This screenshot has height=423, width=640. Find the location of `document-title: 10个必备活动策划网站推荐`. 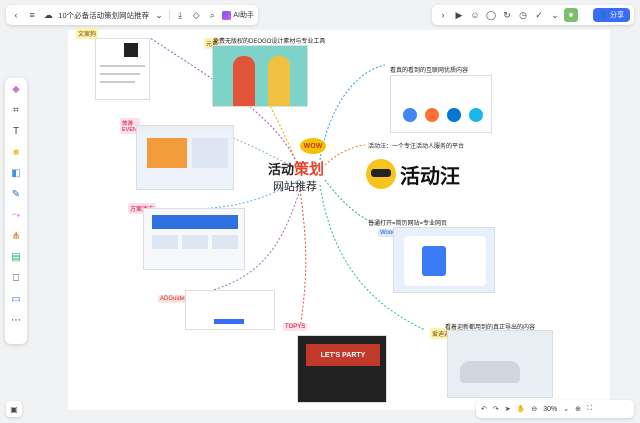

document-title: 10个必备活动策划网站推荐 is located at coordinates (103, 15).